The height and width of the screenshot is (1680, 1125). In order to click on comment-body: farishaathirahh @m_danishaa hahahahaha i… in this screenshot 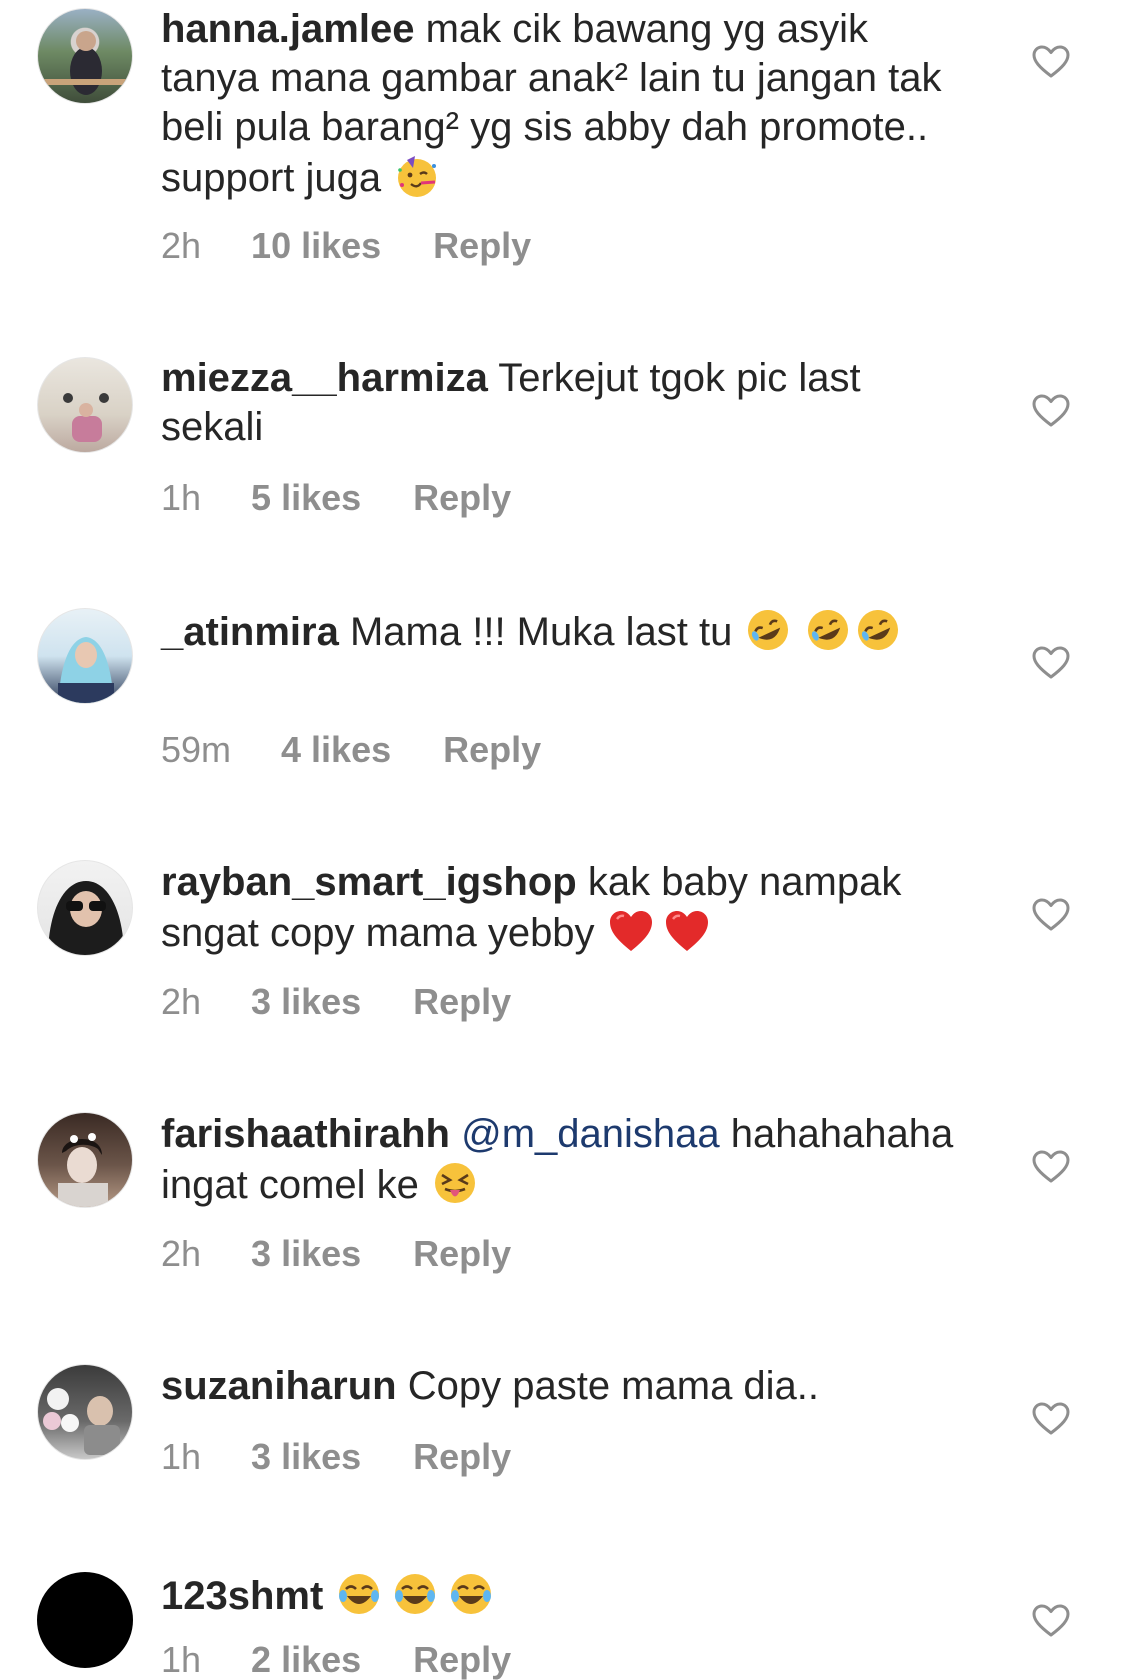, I will do `click(561, 1160)`.